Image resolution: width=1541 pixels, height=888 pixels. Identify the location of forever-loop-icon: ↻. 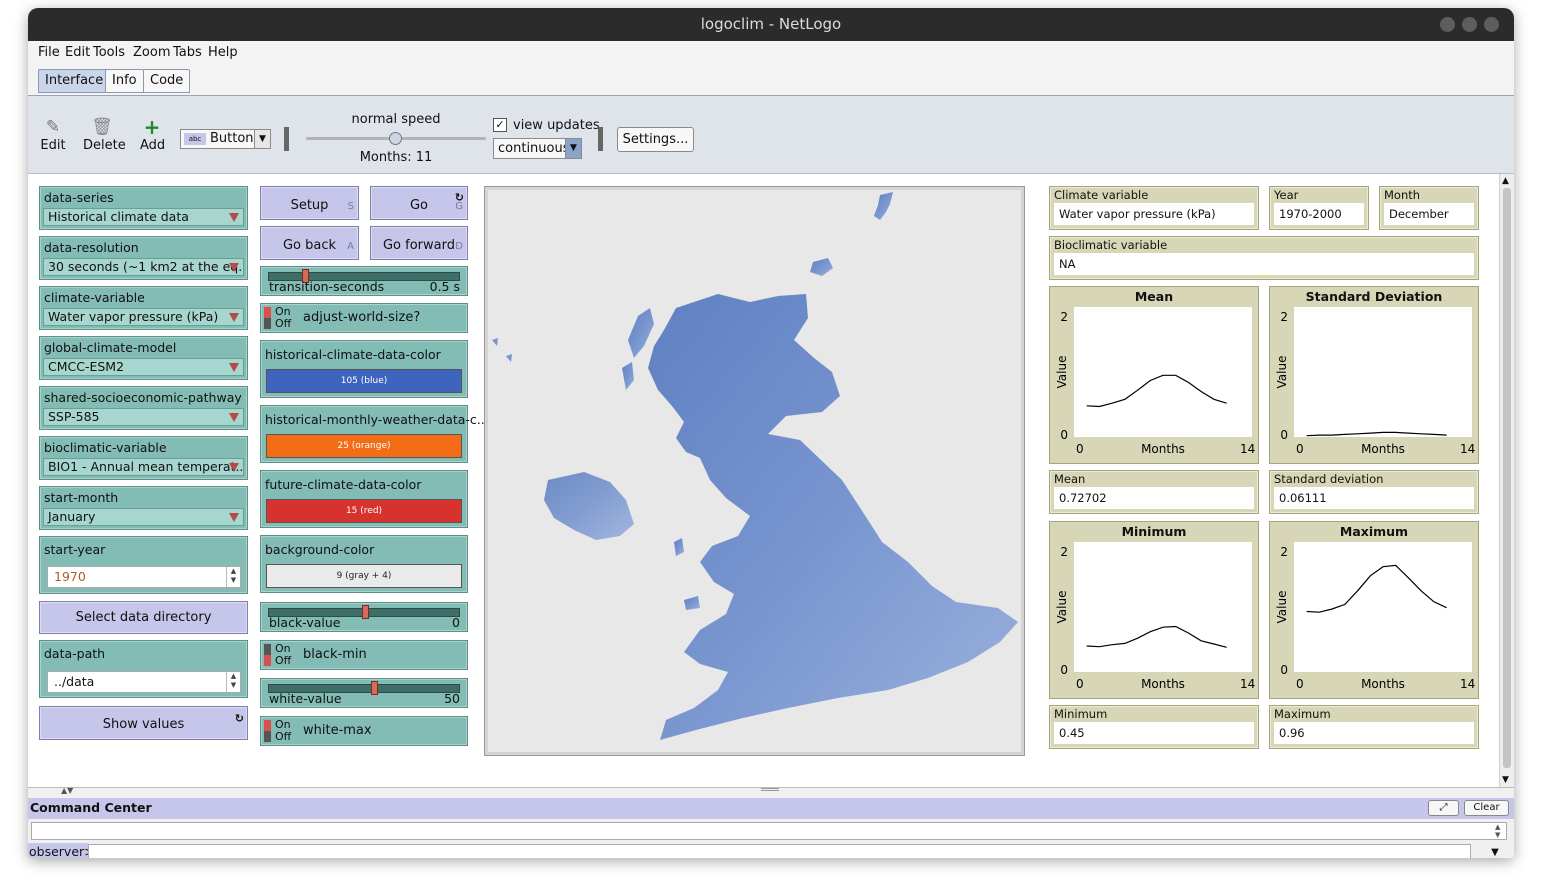
(239, 718).